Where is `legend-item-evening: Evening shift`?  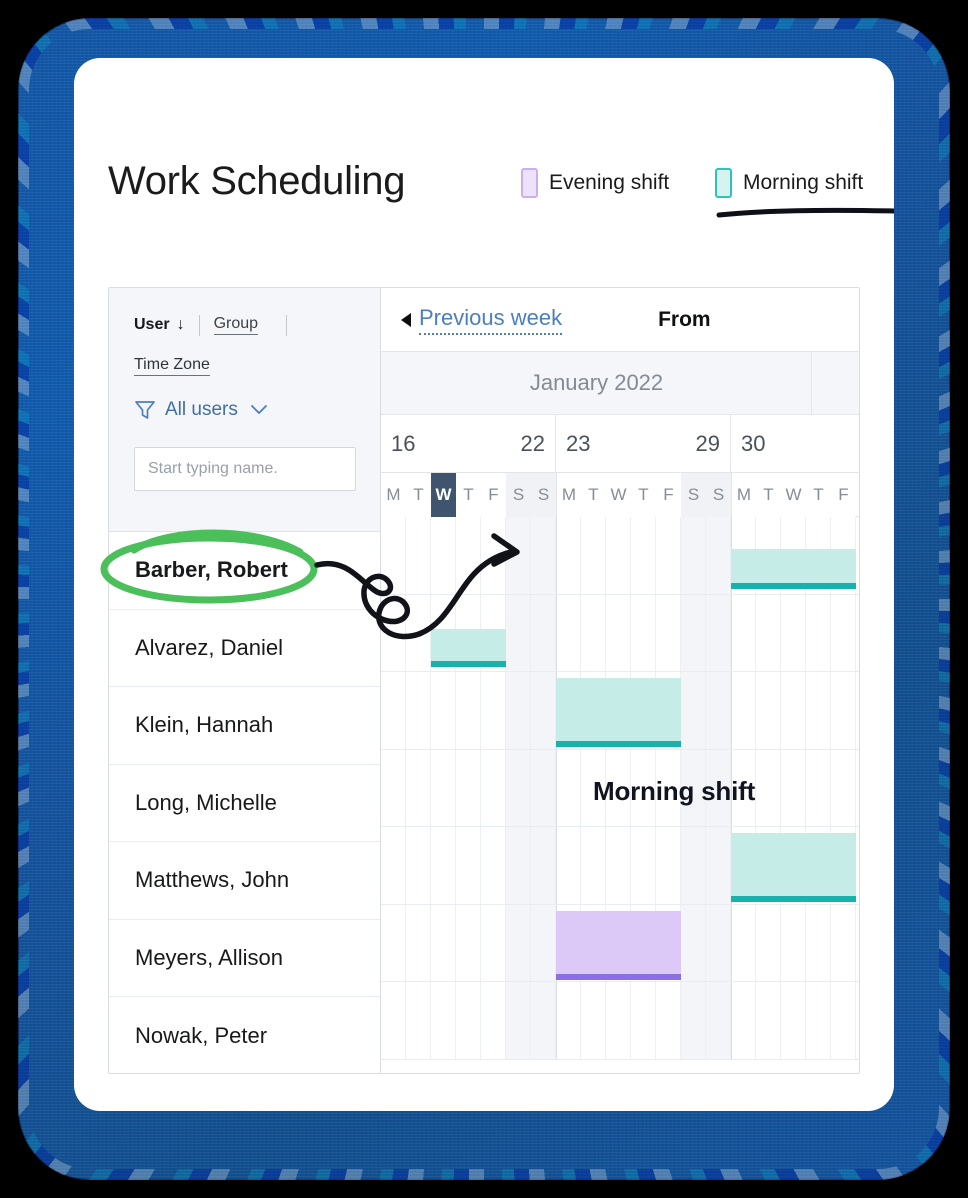
legend-item-evening: Evening shift is located at coordinates (595, 183).